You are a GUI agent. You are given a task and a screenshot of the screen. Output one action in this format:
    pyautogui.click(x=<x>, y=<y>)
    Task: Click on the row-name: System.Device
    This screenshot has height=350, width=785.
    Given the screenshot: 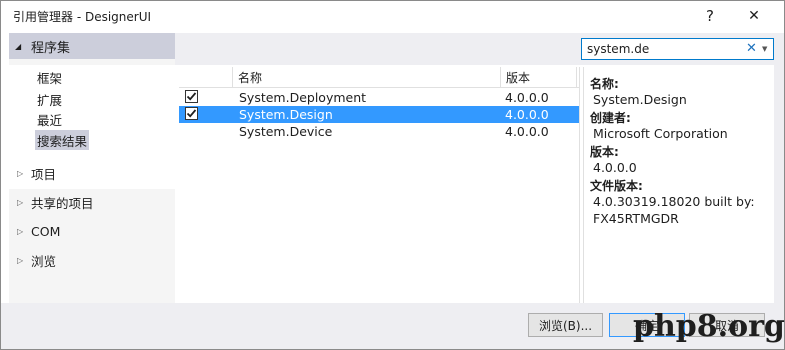 What is the action you would take?
    pyautogui.click(x=286, y=131)
    